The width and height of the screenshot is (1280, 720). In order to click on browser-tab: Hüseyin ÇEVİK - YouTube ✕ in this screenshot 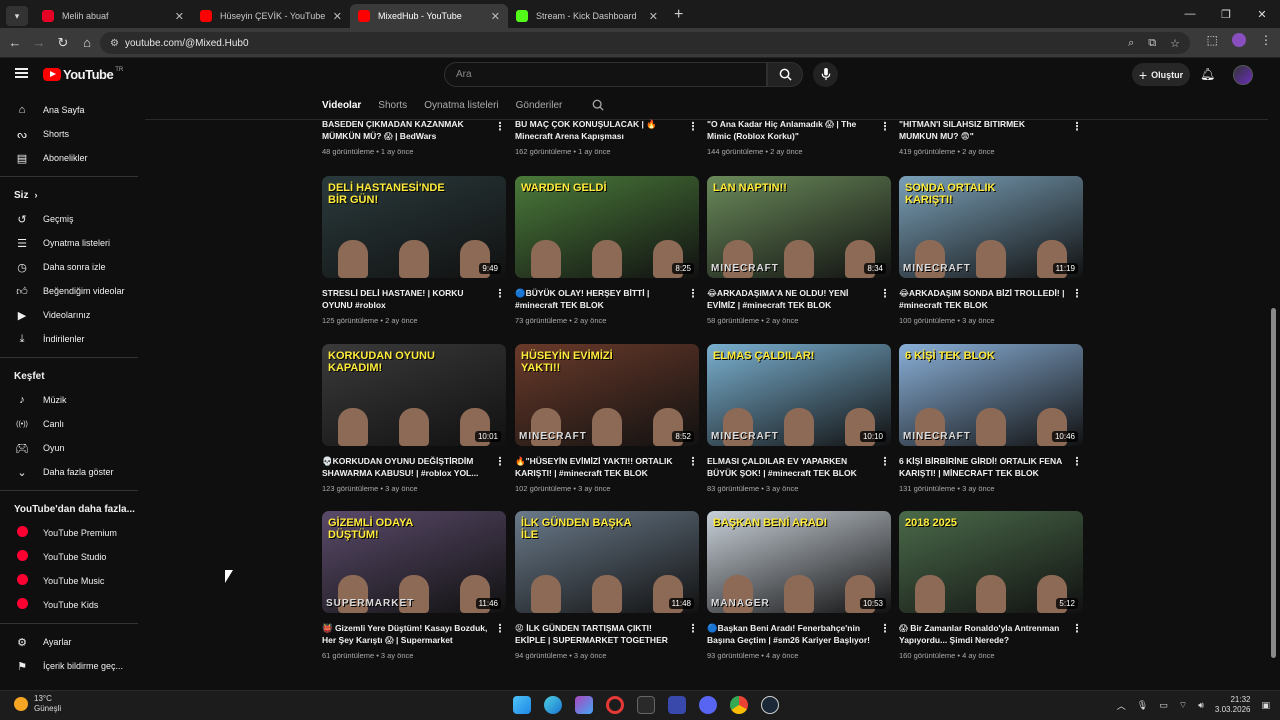, I will do `click(271, 16)`.